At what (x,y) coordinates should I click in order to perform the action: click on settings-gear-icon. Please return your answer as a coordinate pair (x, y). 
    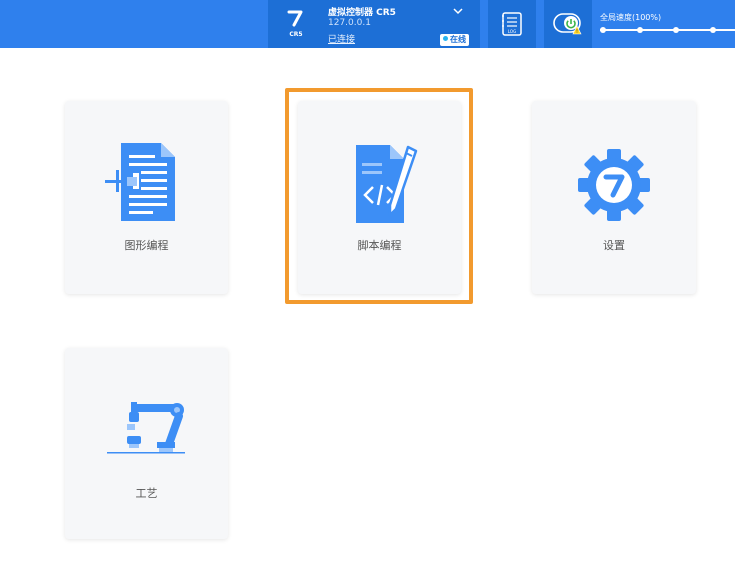
    Looking at the image, I should click on (614, 185).